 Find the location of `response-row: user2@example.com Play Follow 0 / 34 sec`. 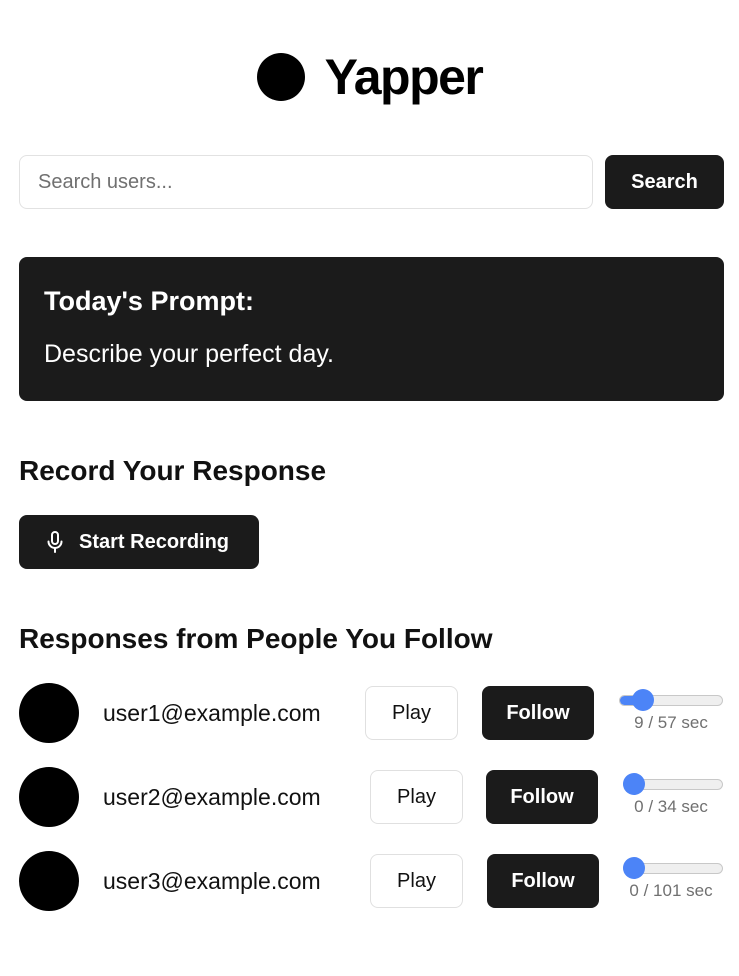

response-row: user2@example.com Play Follow 0 / 34 sec is located at coordinates (371, 797).